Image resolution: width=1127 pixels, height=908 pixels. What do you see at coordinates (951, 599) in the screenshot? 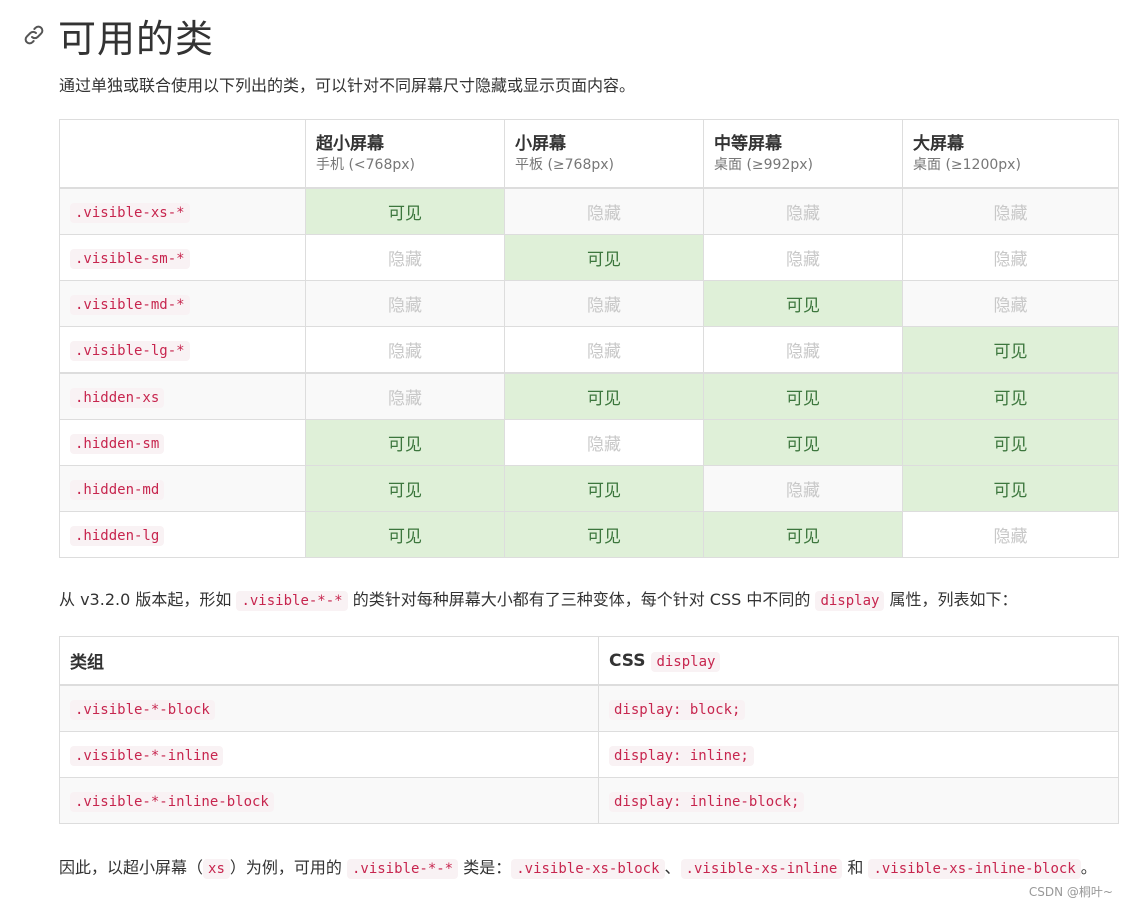
I see `para2-text-3: 属性，列表如下：` at bounding box center [951, 599].